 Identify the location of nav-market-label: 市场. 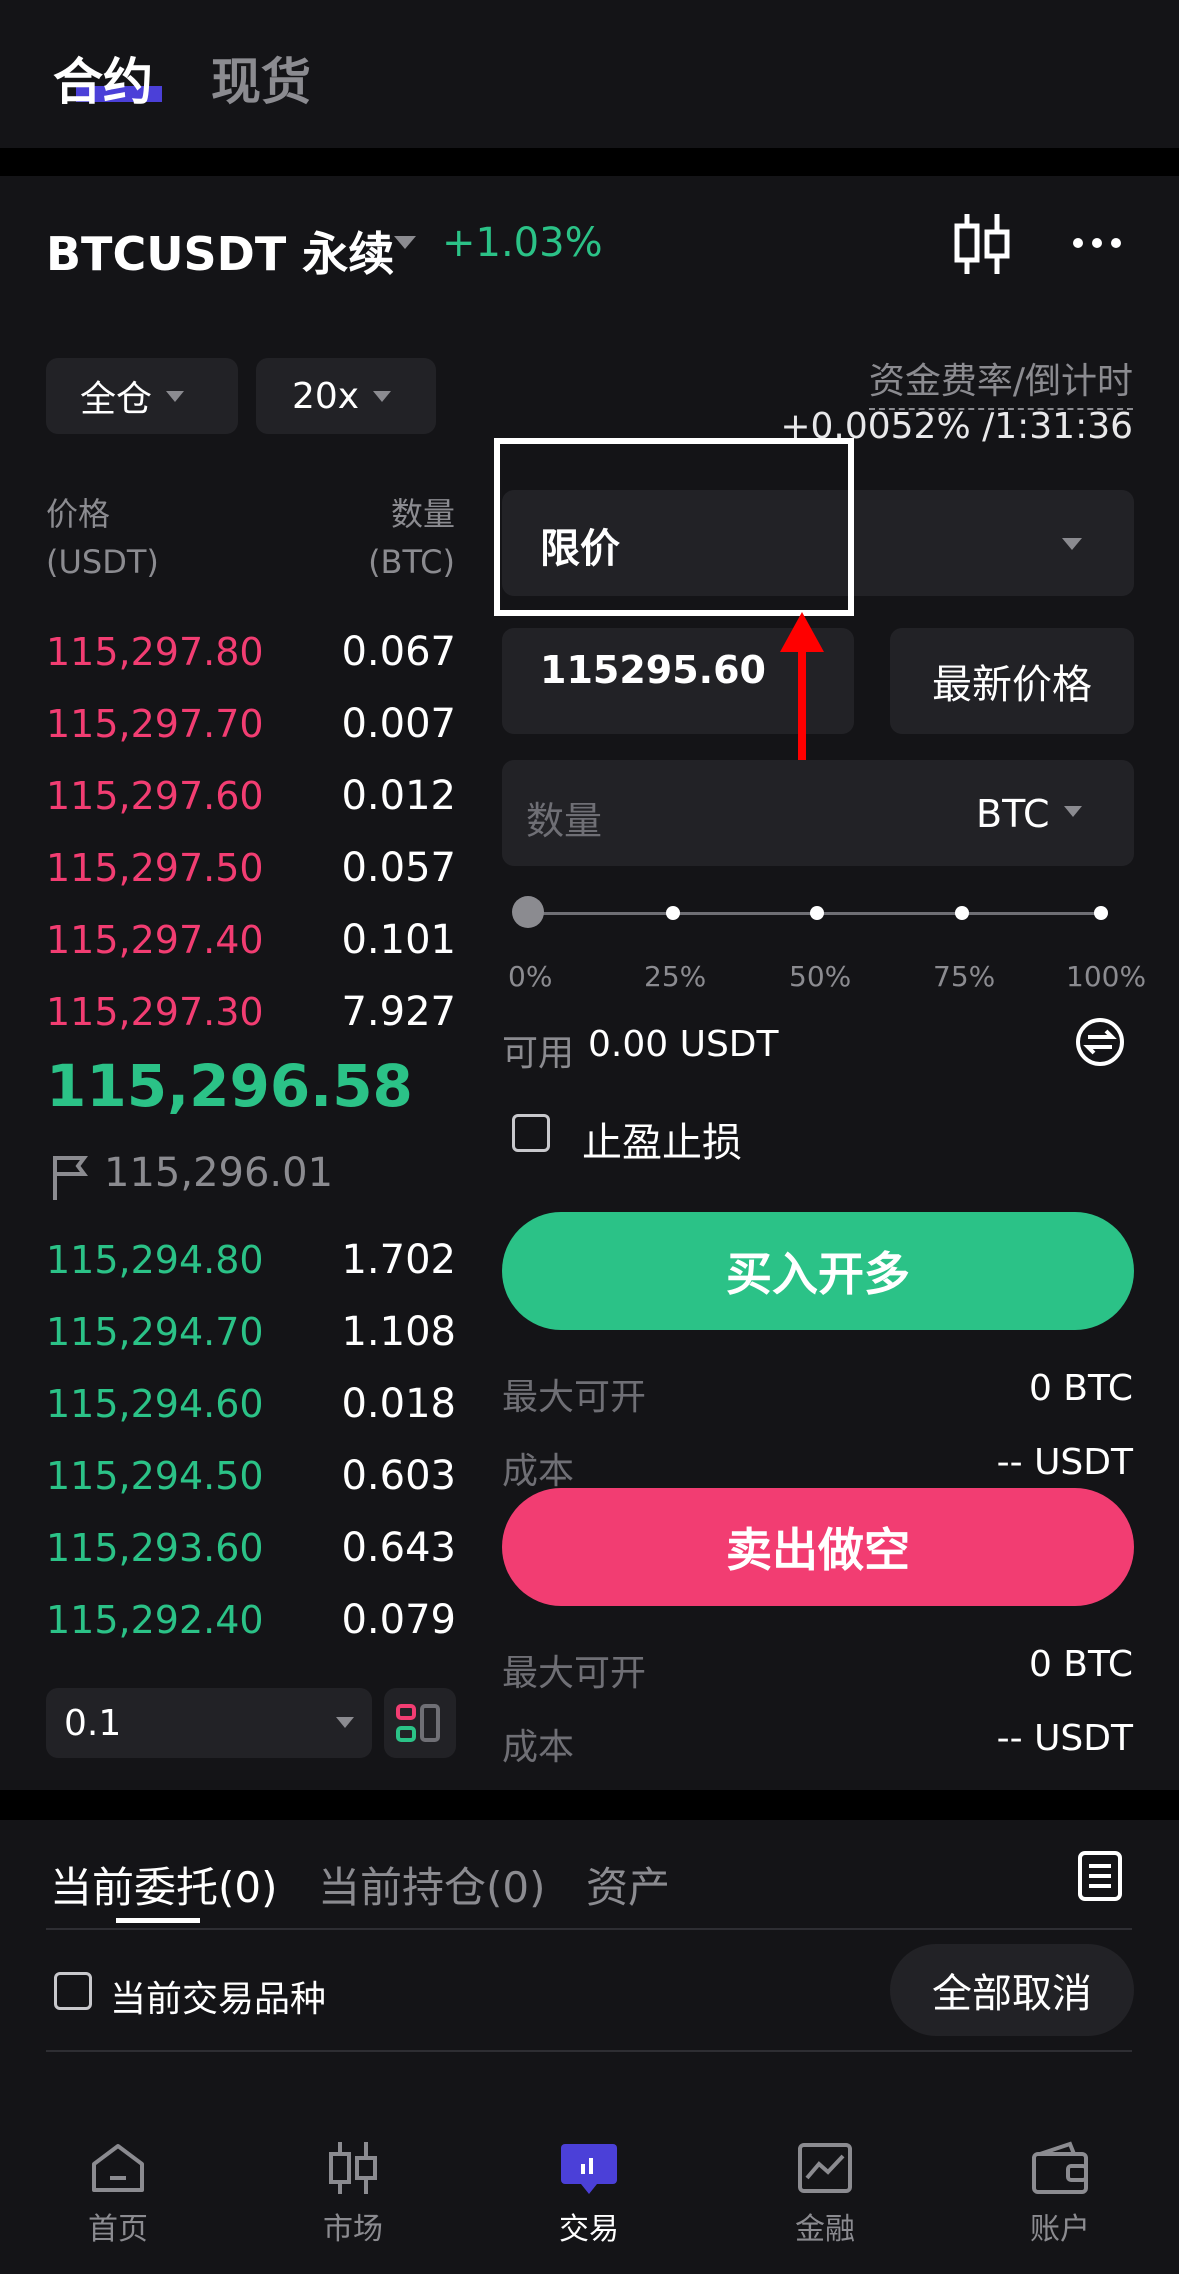
(353, 2229).